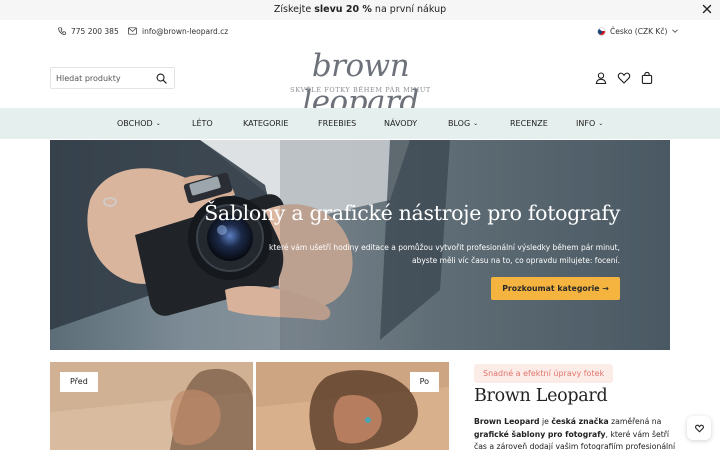  I want to click on nav-item-obchod: OBCHOD ⌄, so click(139, 123).